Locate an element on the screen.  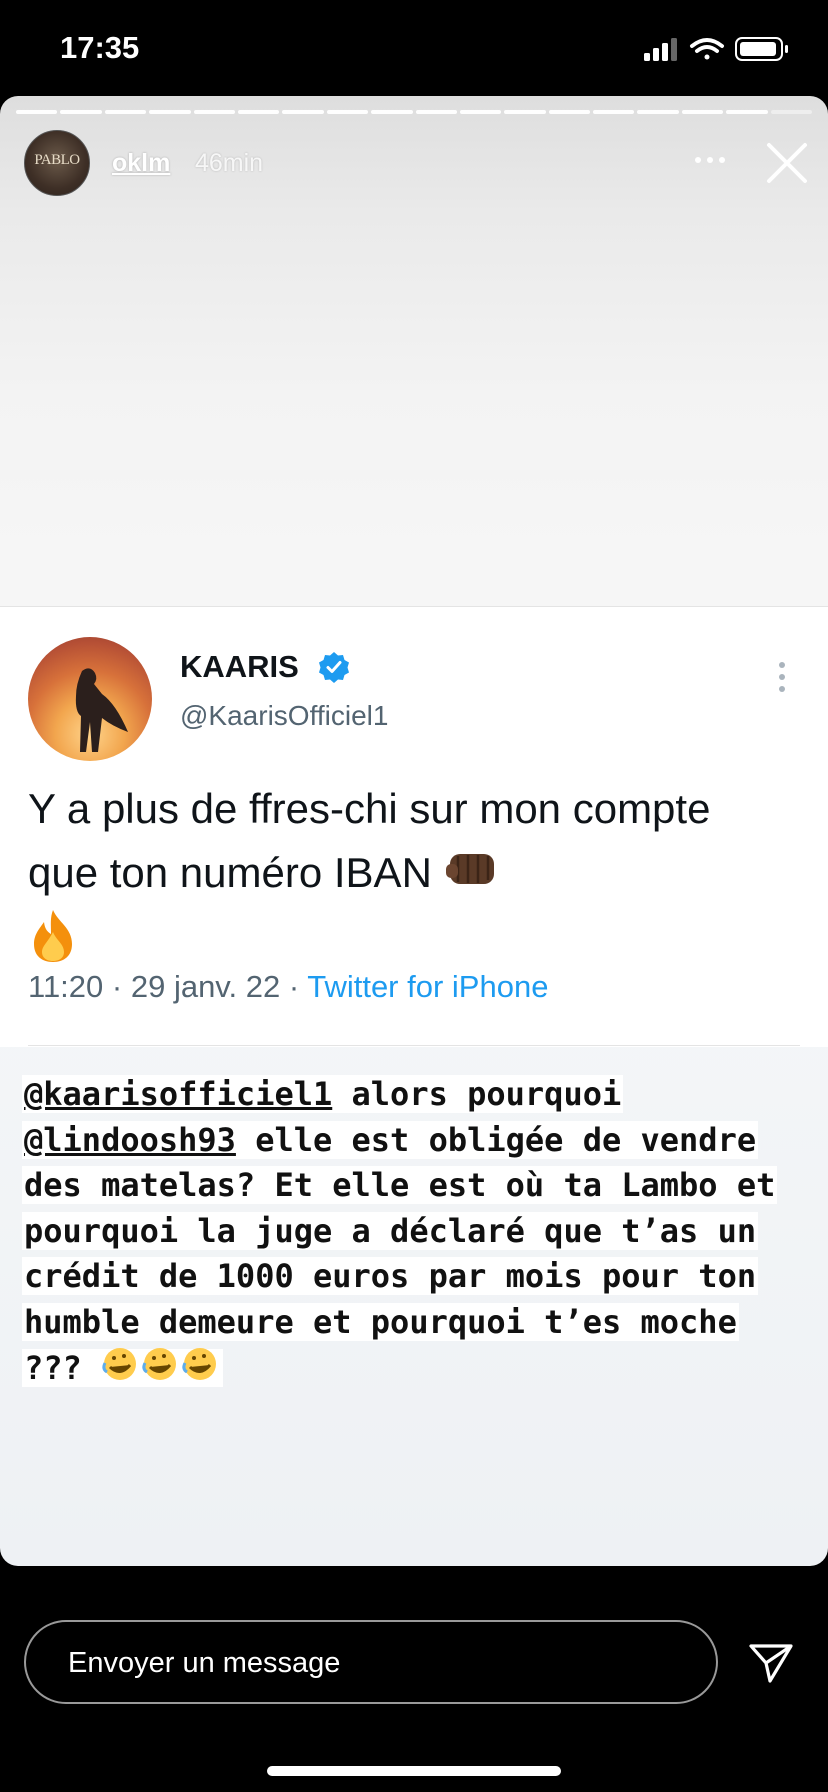
mention-link: @kaarisofficiel1 is located at coordinates (178, 1094).